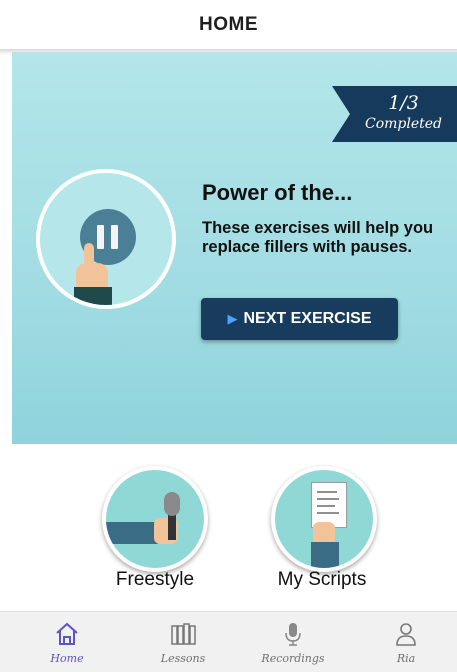 This screenshot has height=672, width=457. I want to click on progress-status: Completed, so click(403, 124).